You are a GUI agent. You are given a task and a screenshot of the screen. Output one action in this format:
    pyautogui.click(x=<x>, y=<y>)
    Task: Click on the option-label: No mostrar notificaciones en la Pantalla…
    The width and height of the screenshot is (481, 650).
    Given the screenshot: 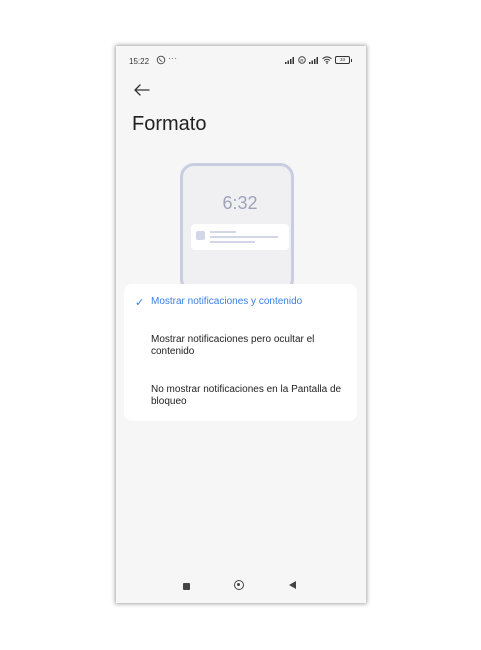 What is the action you would take?
    pyautogui.click(x=246, y=395)
    